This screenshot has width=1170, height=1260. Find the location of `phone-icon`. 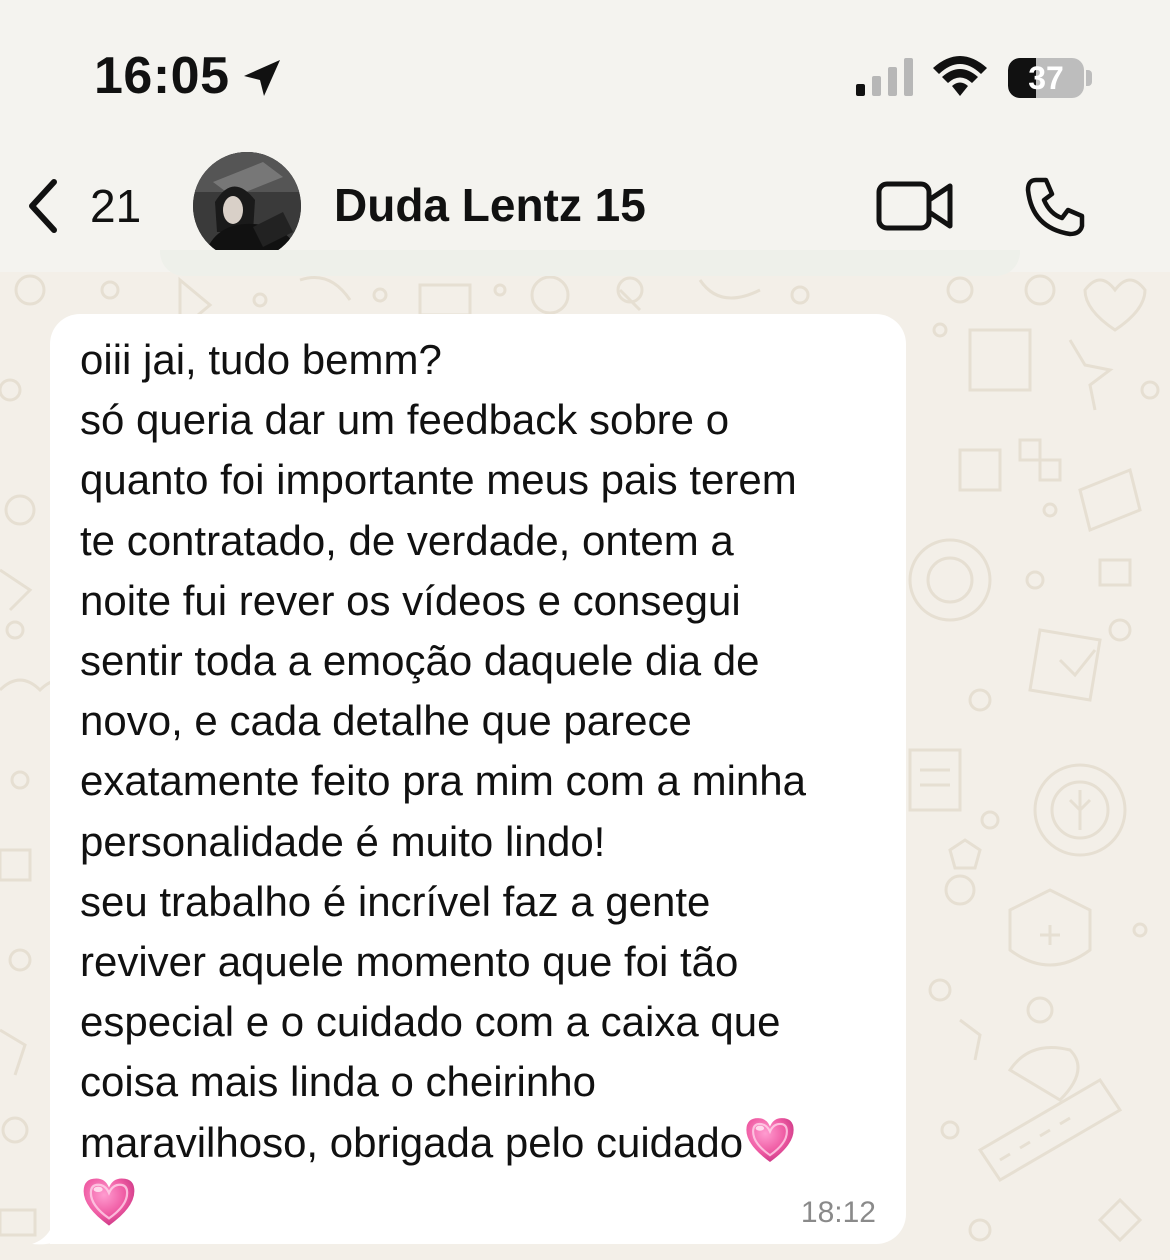

phone-icon is located at coordinates (1055, 207).